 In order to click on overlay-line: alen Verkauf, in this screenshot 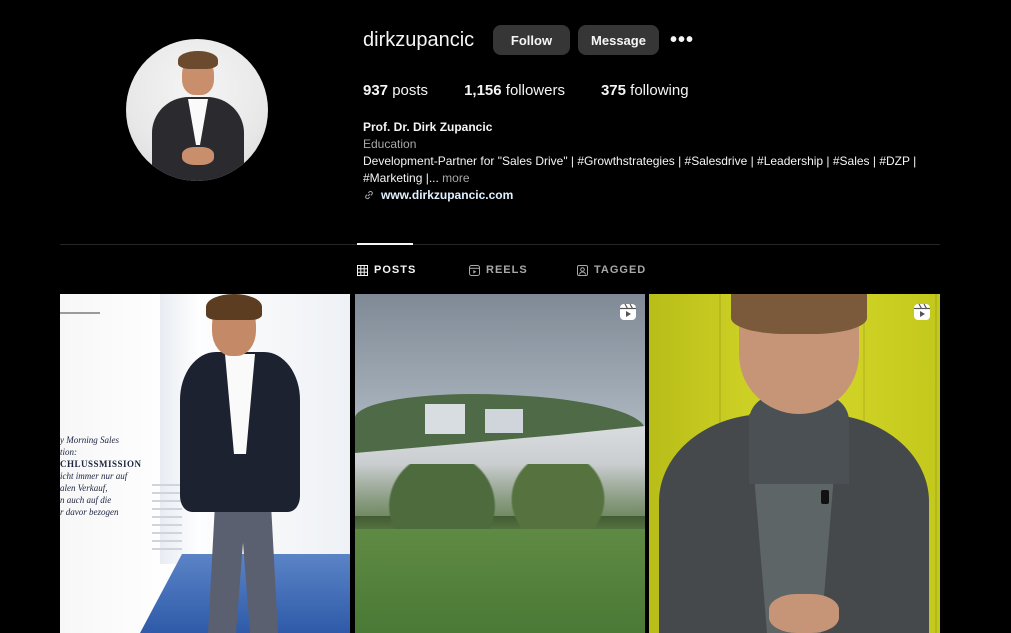, I will do `click(84, 488)`.